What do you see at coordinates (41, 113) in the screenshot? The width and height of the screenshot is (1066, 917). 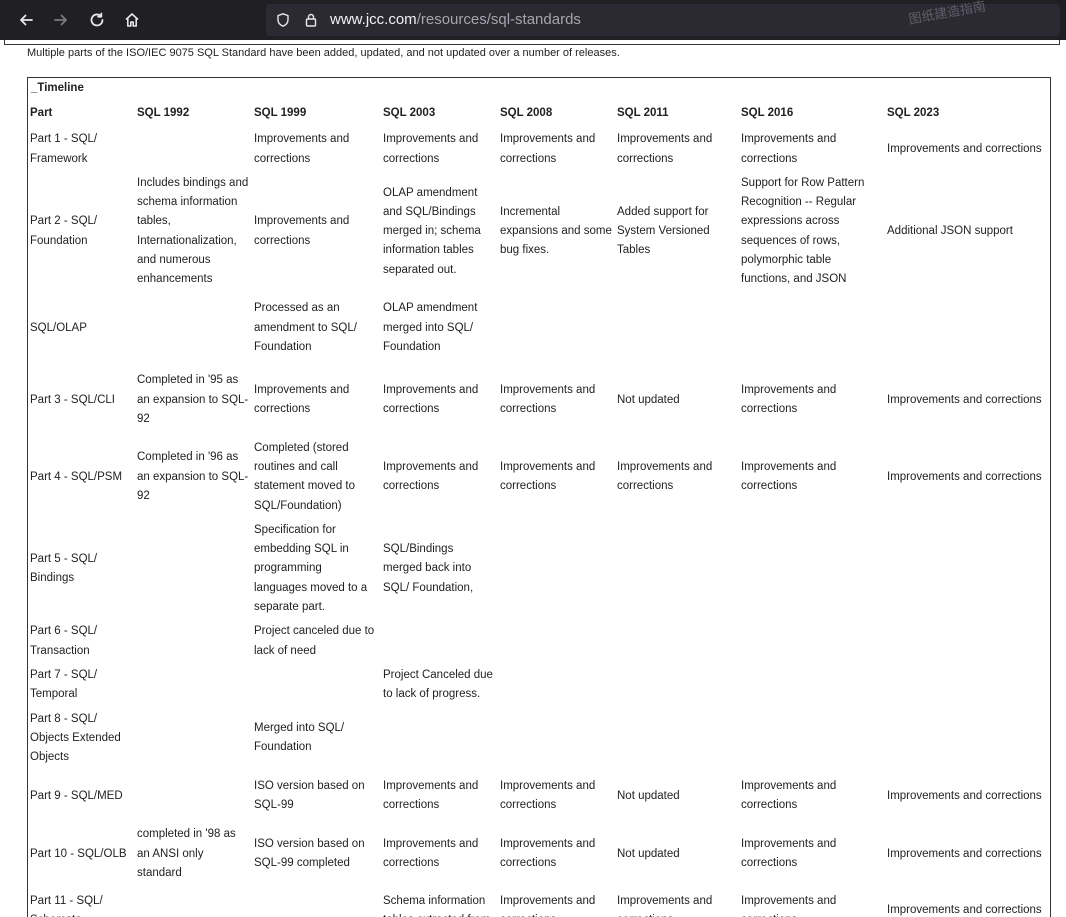 I see `column-header: Part` at bounding box center [41, 113].